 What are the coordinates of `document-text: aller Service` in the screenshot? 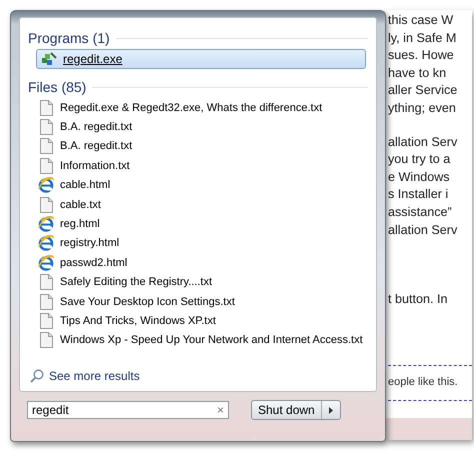 It's located at (423, 91).